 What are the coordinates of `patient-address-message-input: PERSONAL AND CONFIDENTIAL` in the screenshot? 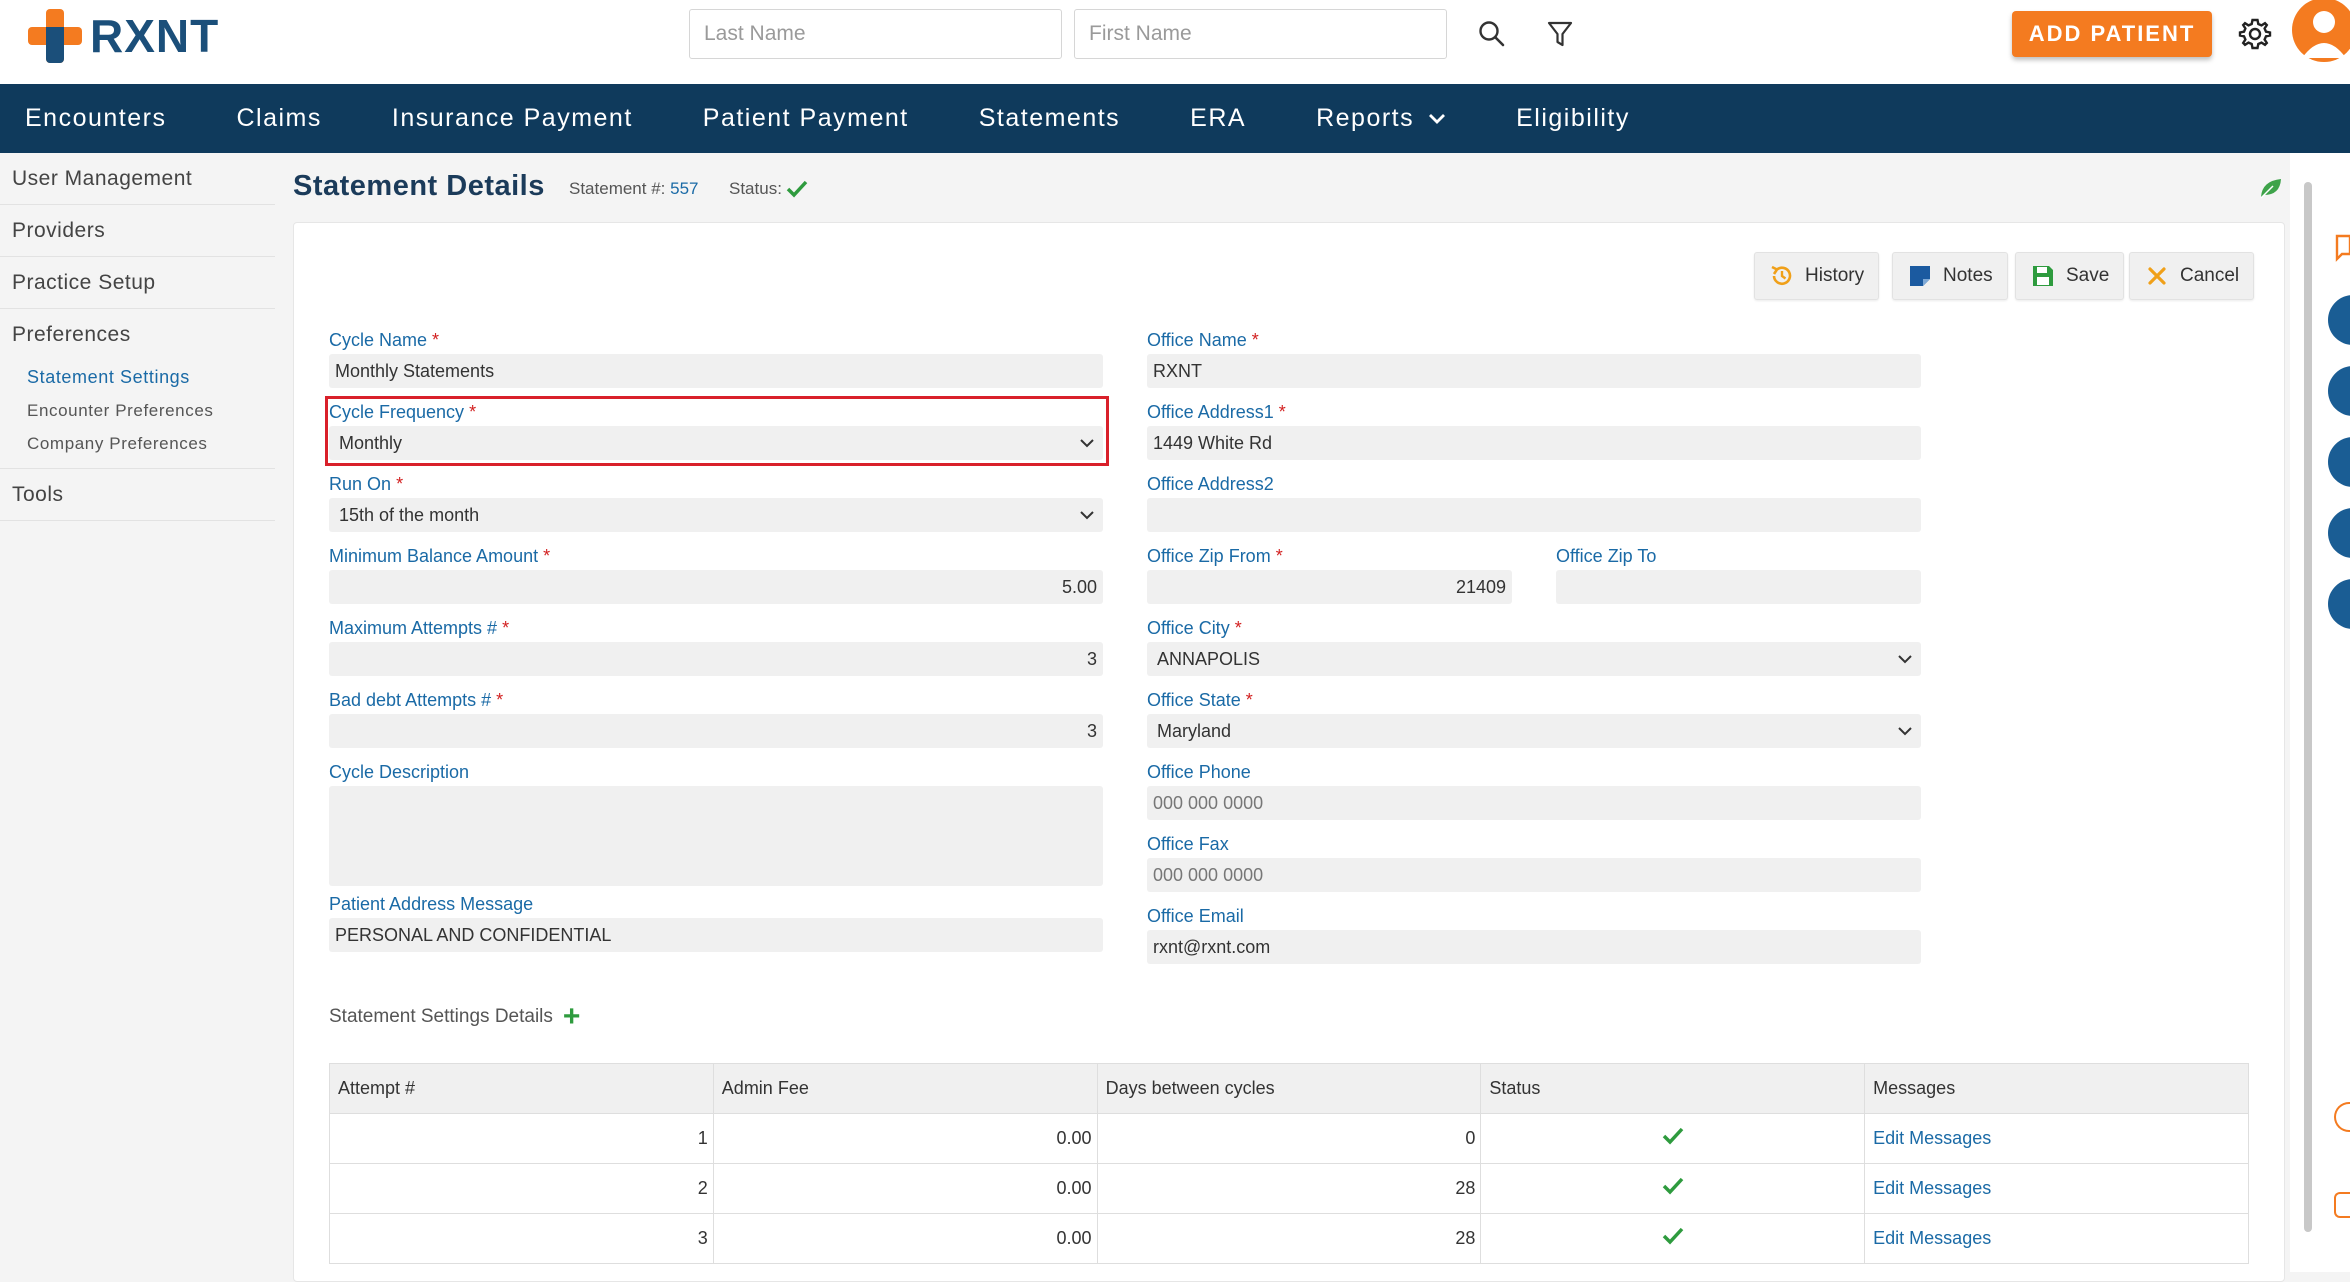 It's located at (716, 935).